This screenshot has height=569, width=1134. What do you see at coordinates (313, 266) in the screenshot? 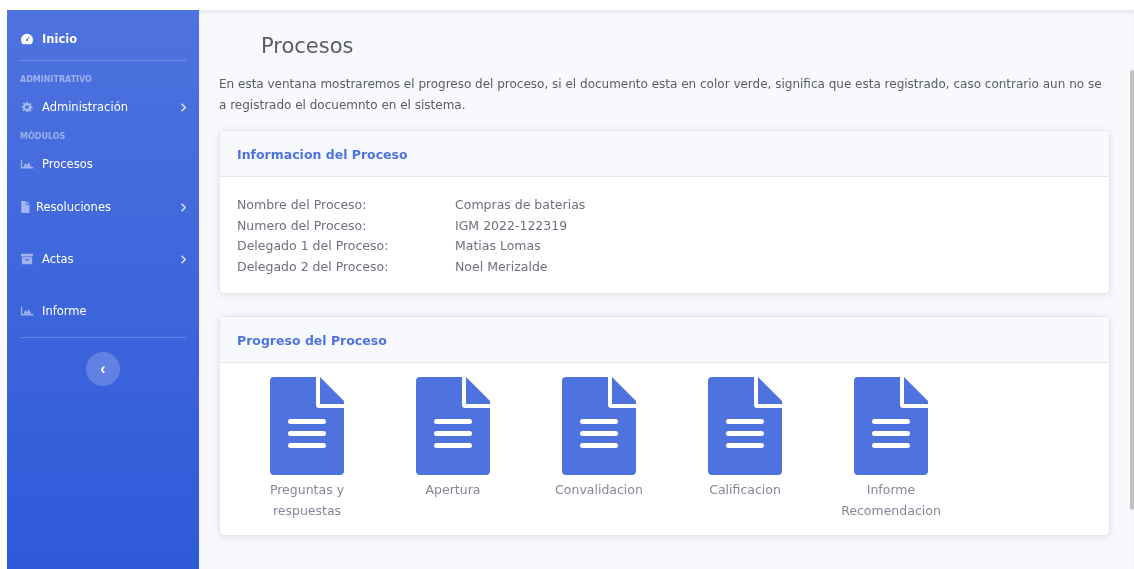
I see `info-label: Delegado 2 del Proceso:` at bounding box center [313, 266].